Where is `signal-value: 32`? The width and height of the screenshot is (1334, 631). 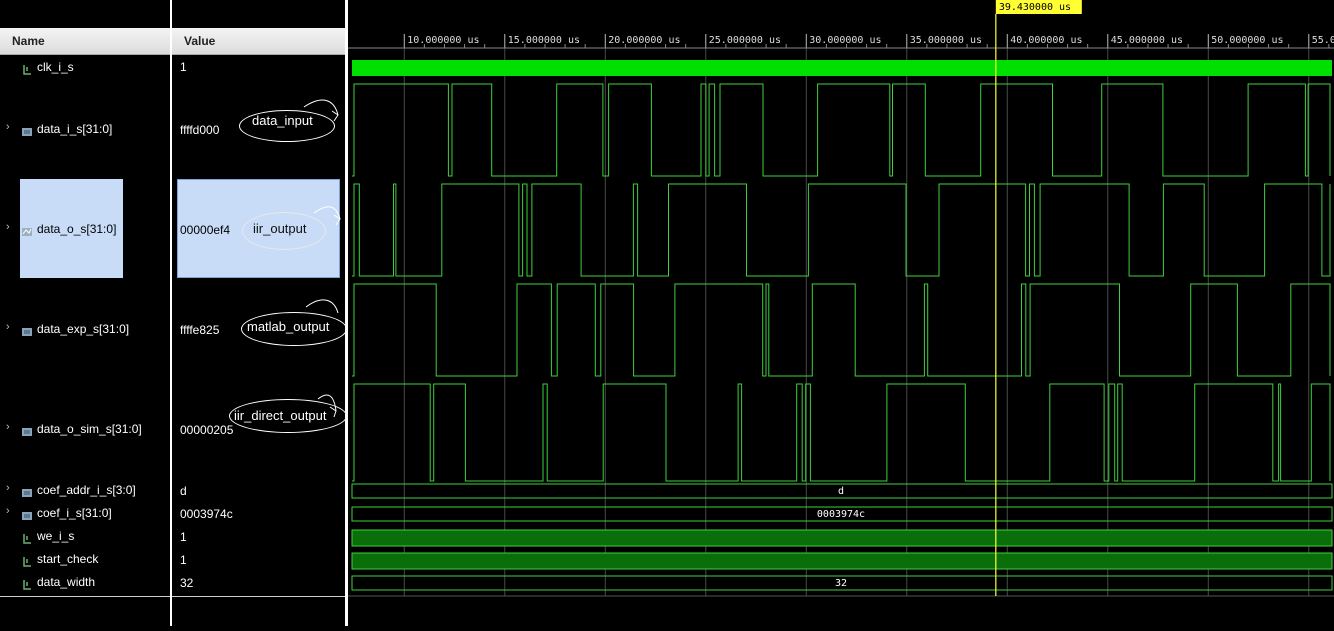 signal-value: 32 is located at coordinates (187, 583).